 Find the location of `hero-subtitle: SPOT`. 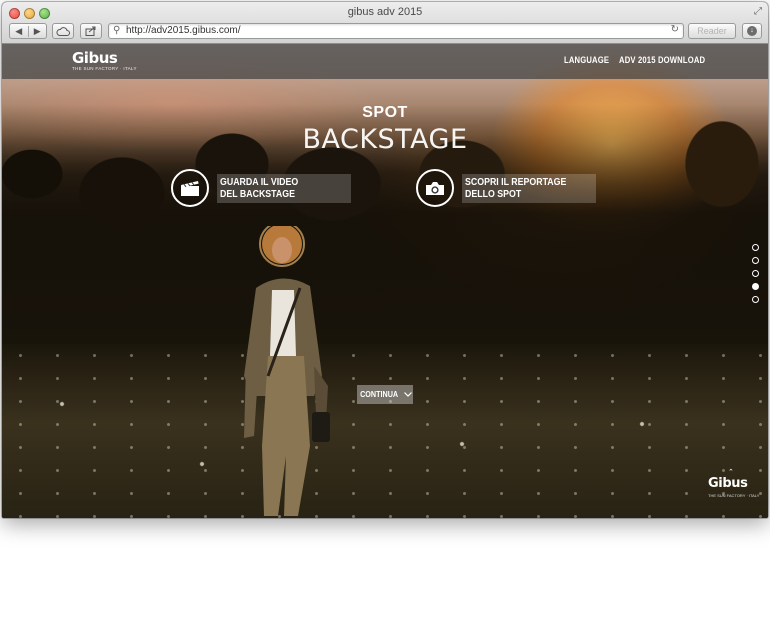

hero-subtitle: SPOT is located at coordinates (385, 112).